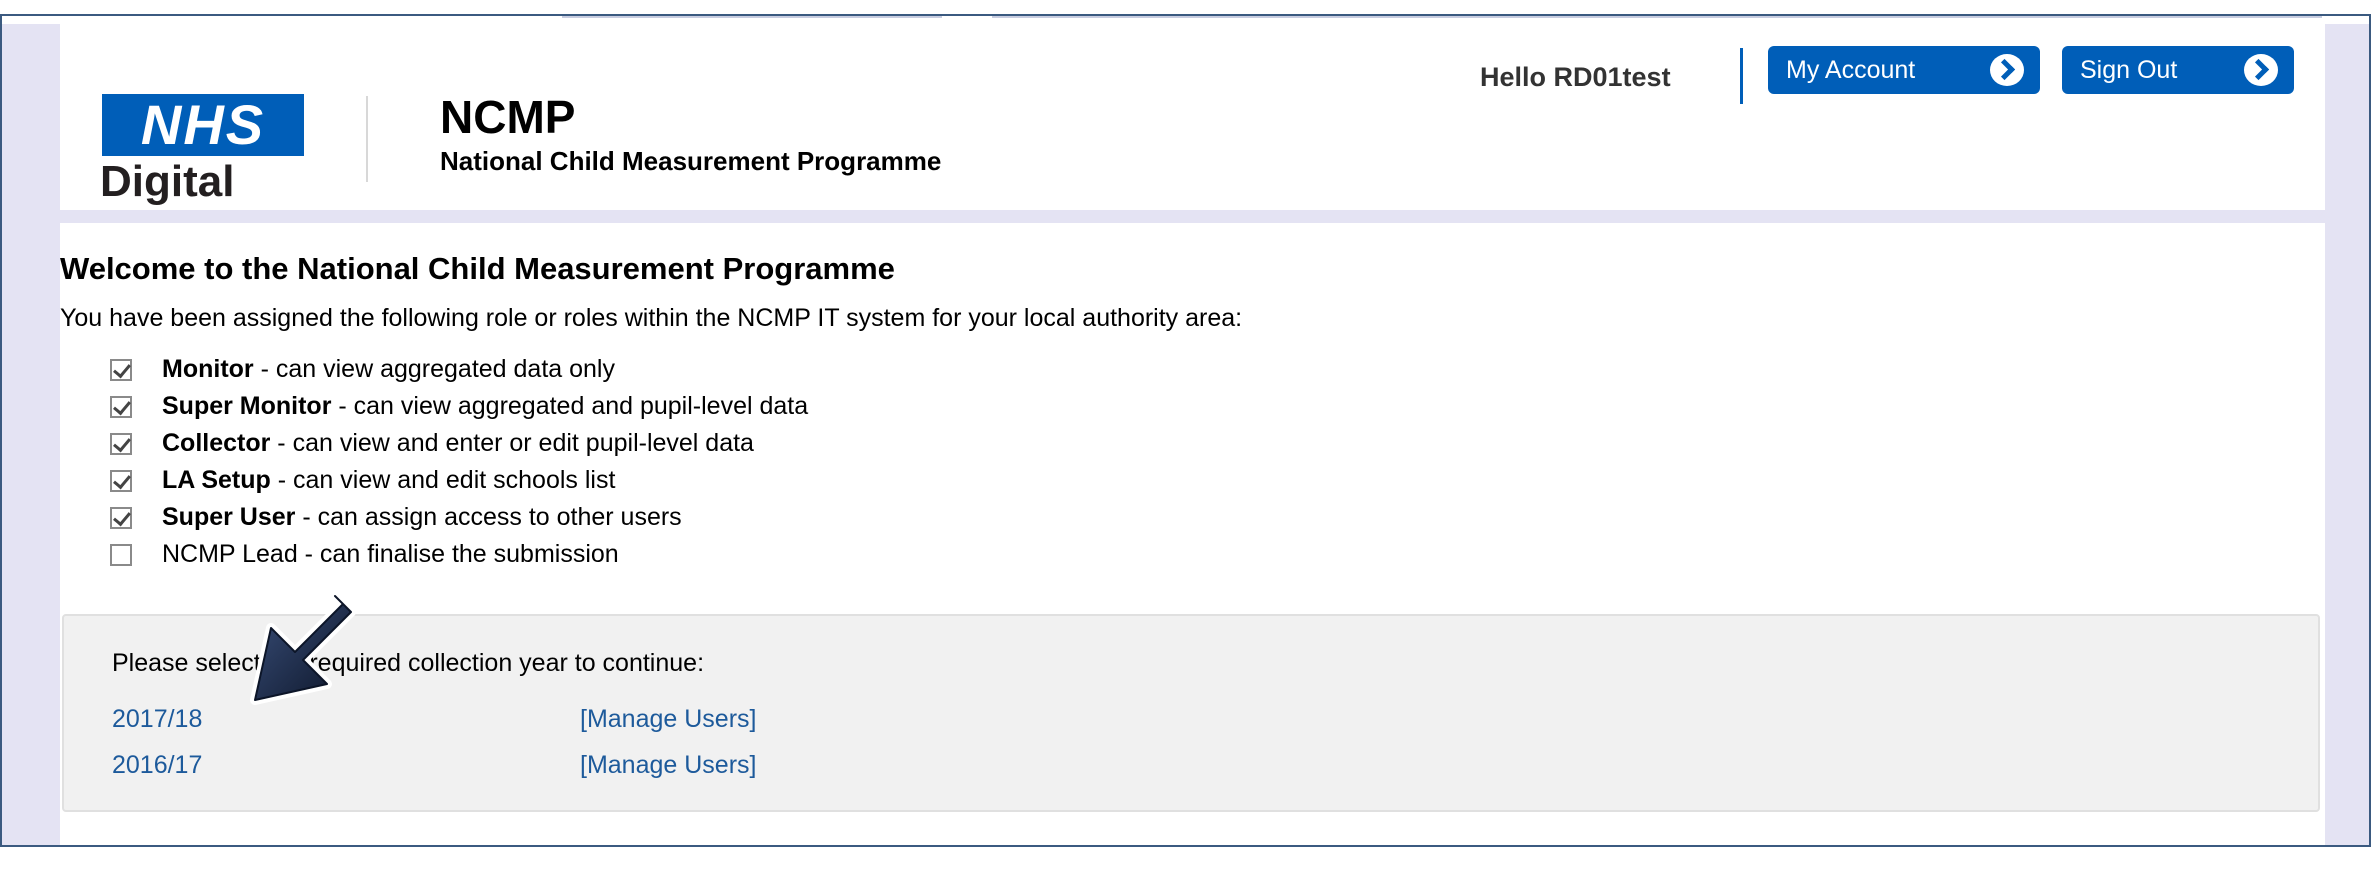  I want to click on greeting-divider, so click(1741, 76).